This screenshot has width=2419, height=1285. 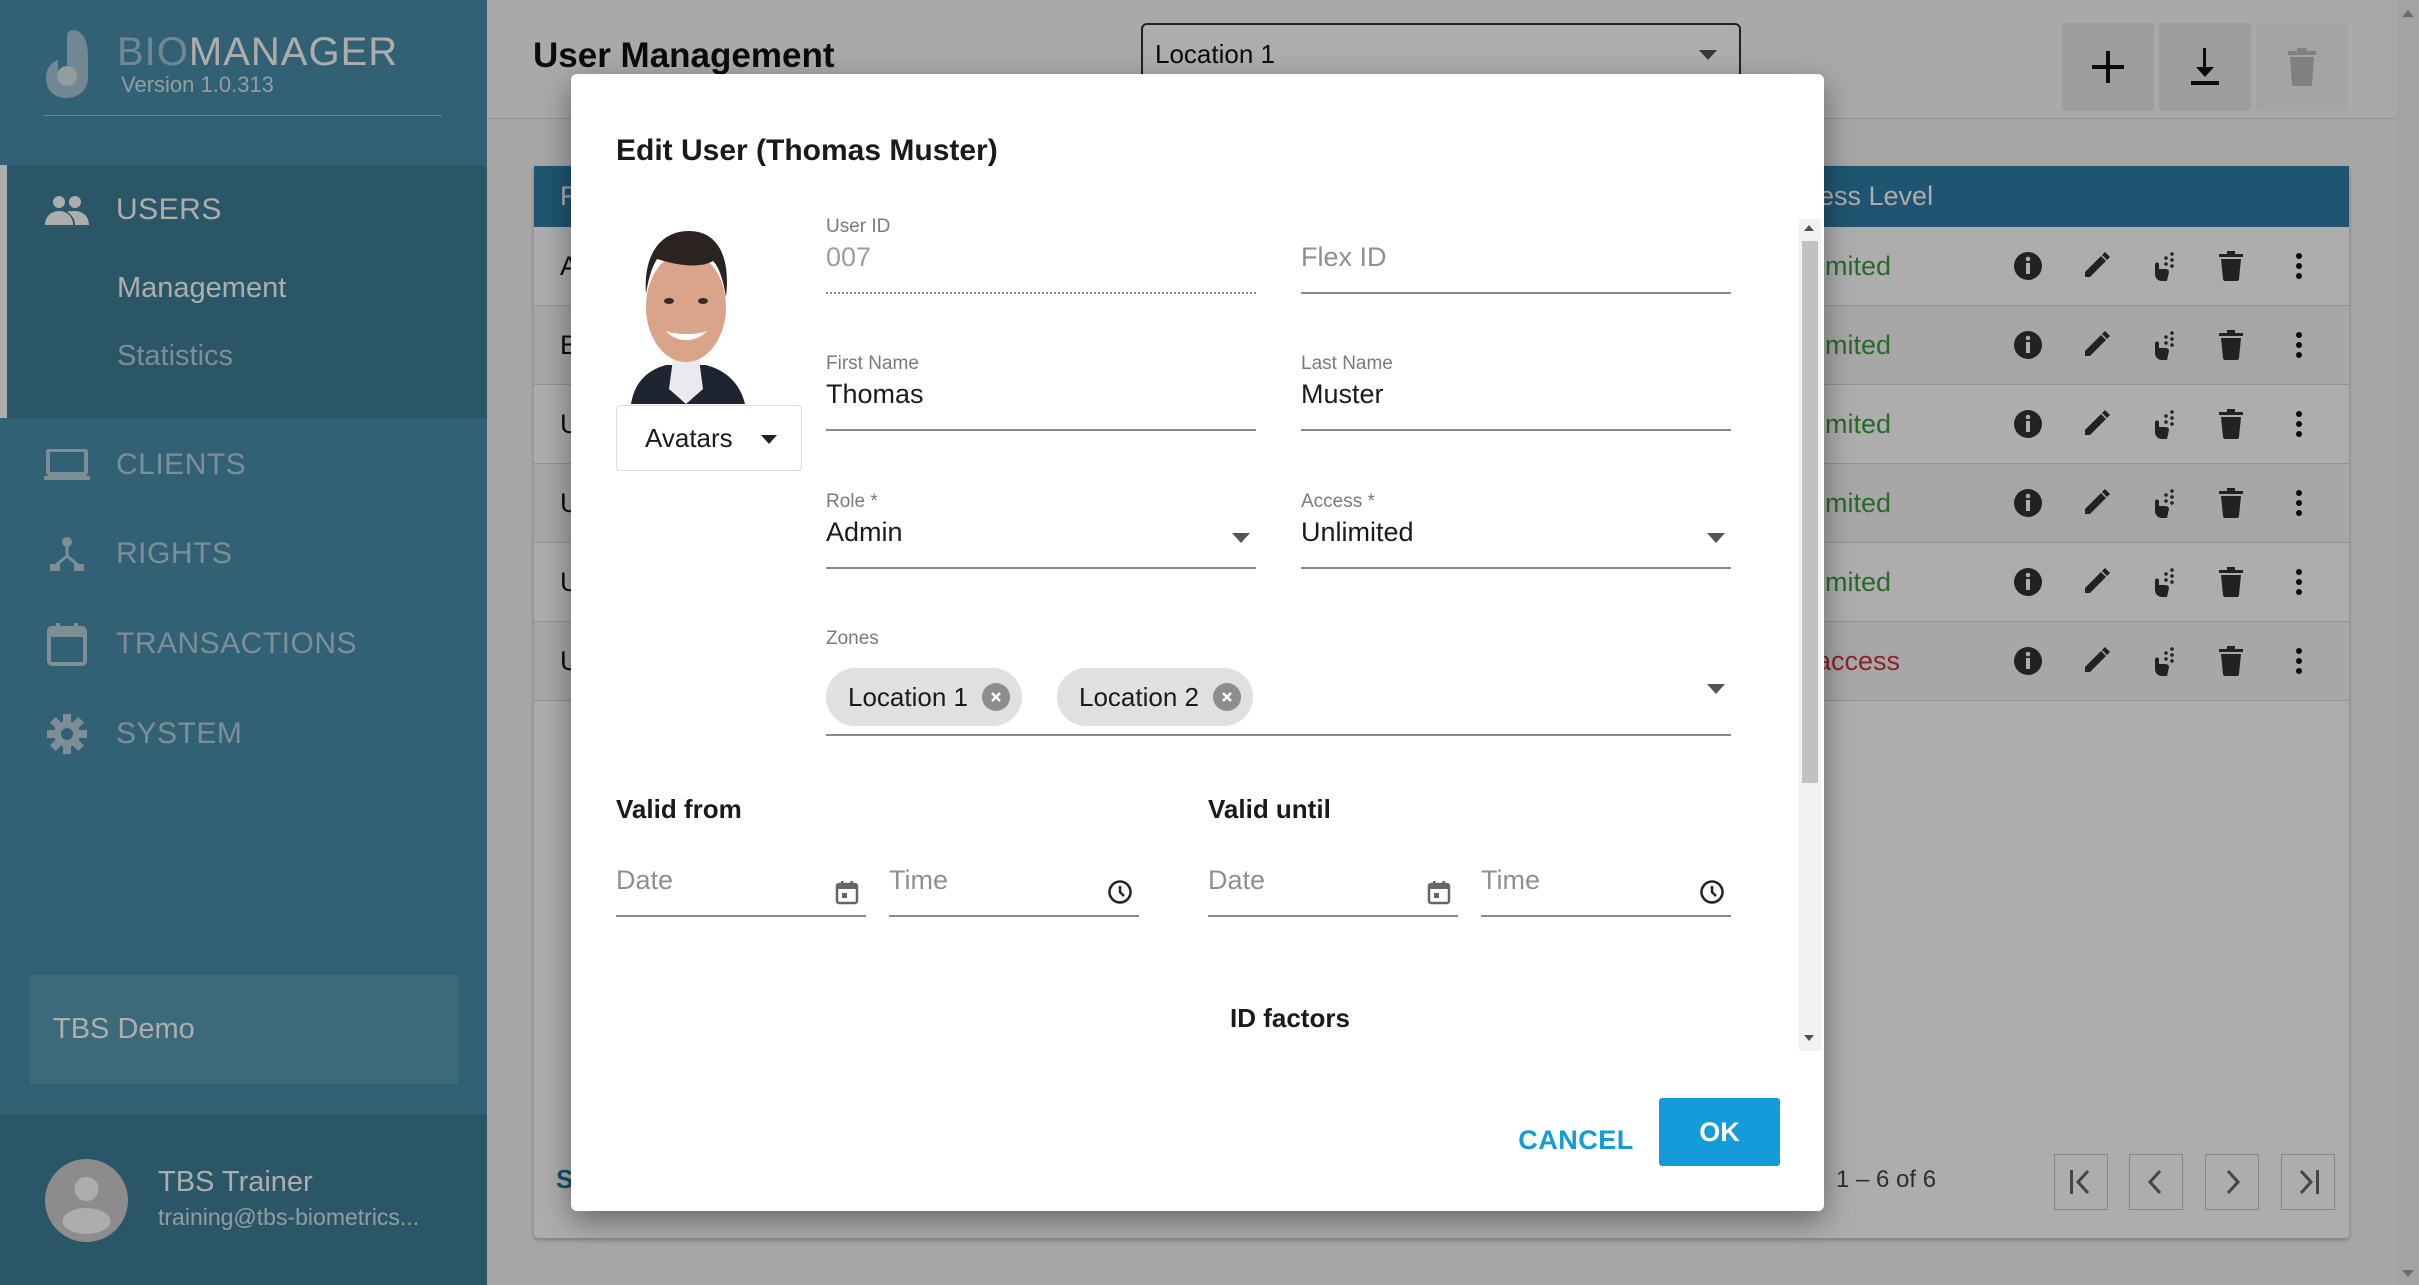 I want to click on user-id-value: 007, so click(x=849, y=257).